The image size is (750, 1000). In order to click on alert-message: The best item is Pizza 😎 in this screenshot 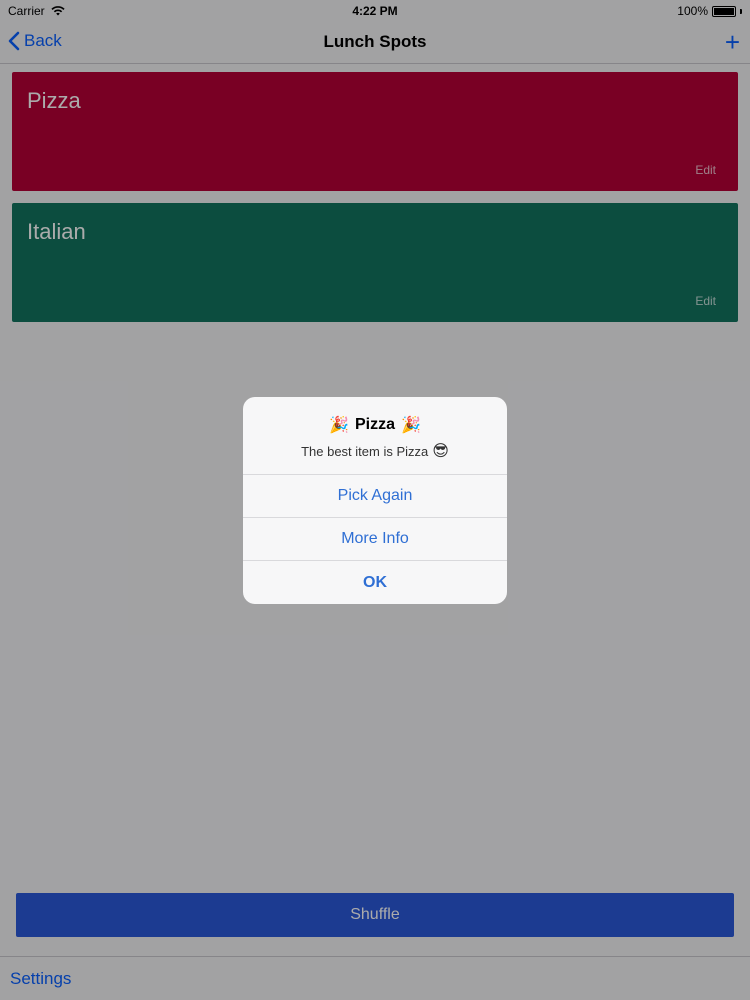, I will do `click(375, 451)`.